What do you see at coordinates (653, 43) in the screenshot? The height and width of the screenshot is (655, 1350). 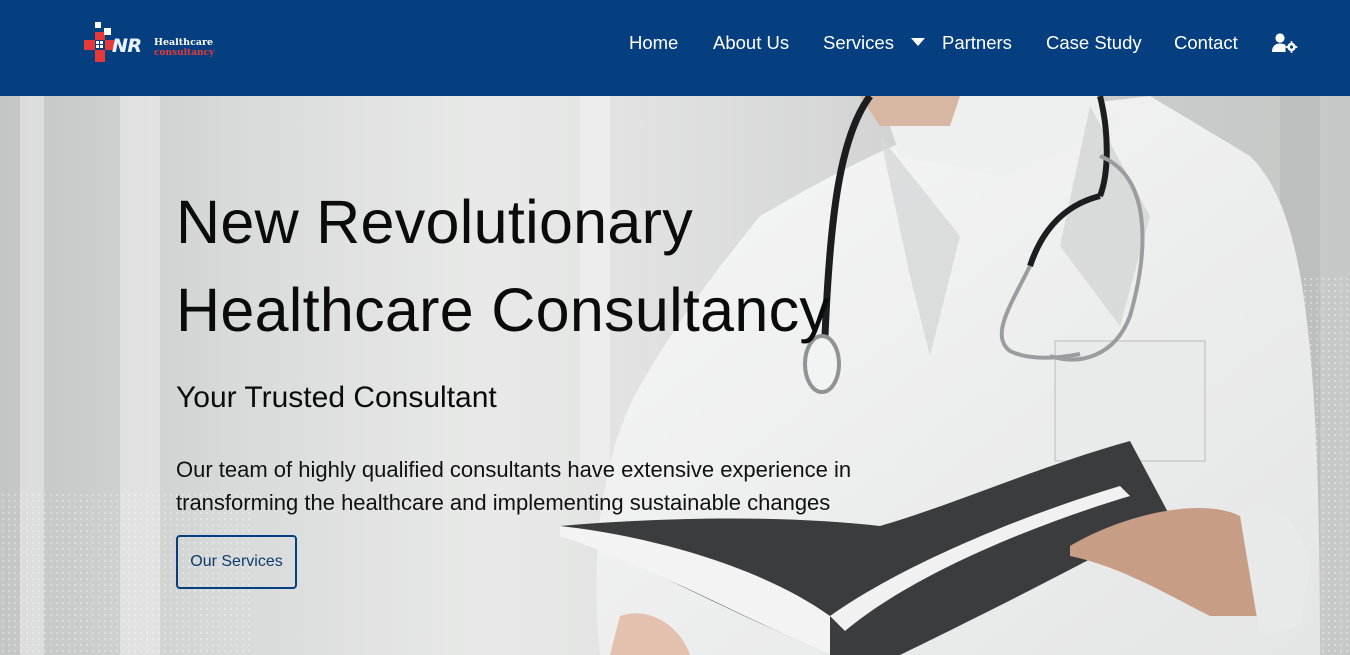 I see `nav-home: Home` at bounding box center [653, 43].